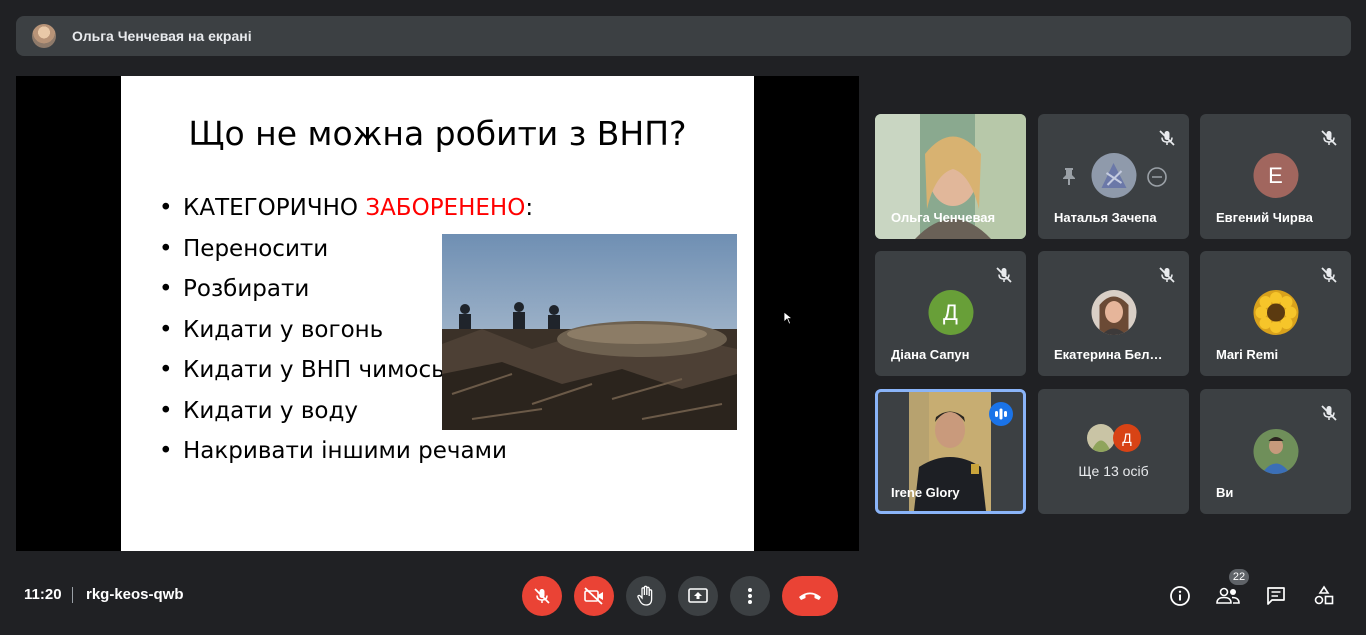  What do you see at coordinates (1113, 471) in the screenshot?
I see `more-participants-label: Ще 13 осіб` at bounding box center [1113, 471].